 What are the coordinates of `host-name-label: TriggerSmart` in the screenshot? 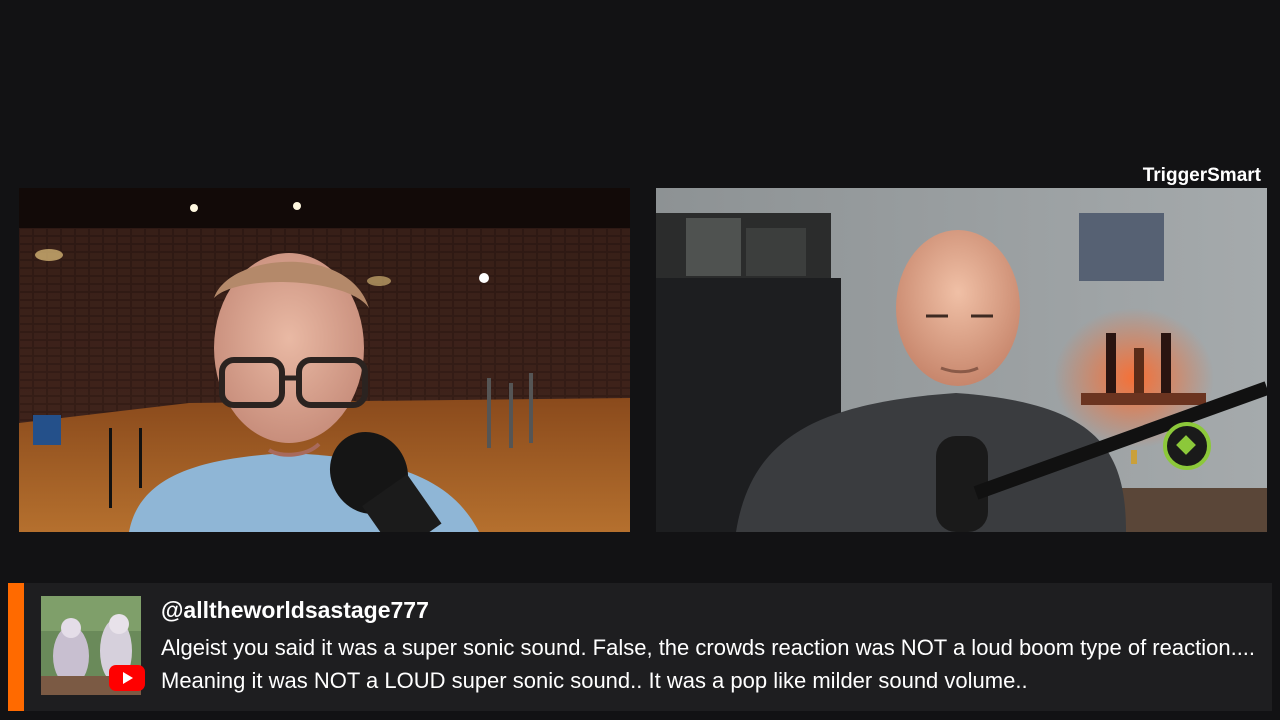 It's located at (1201, 175).